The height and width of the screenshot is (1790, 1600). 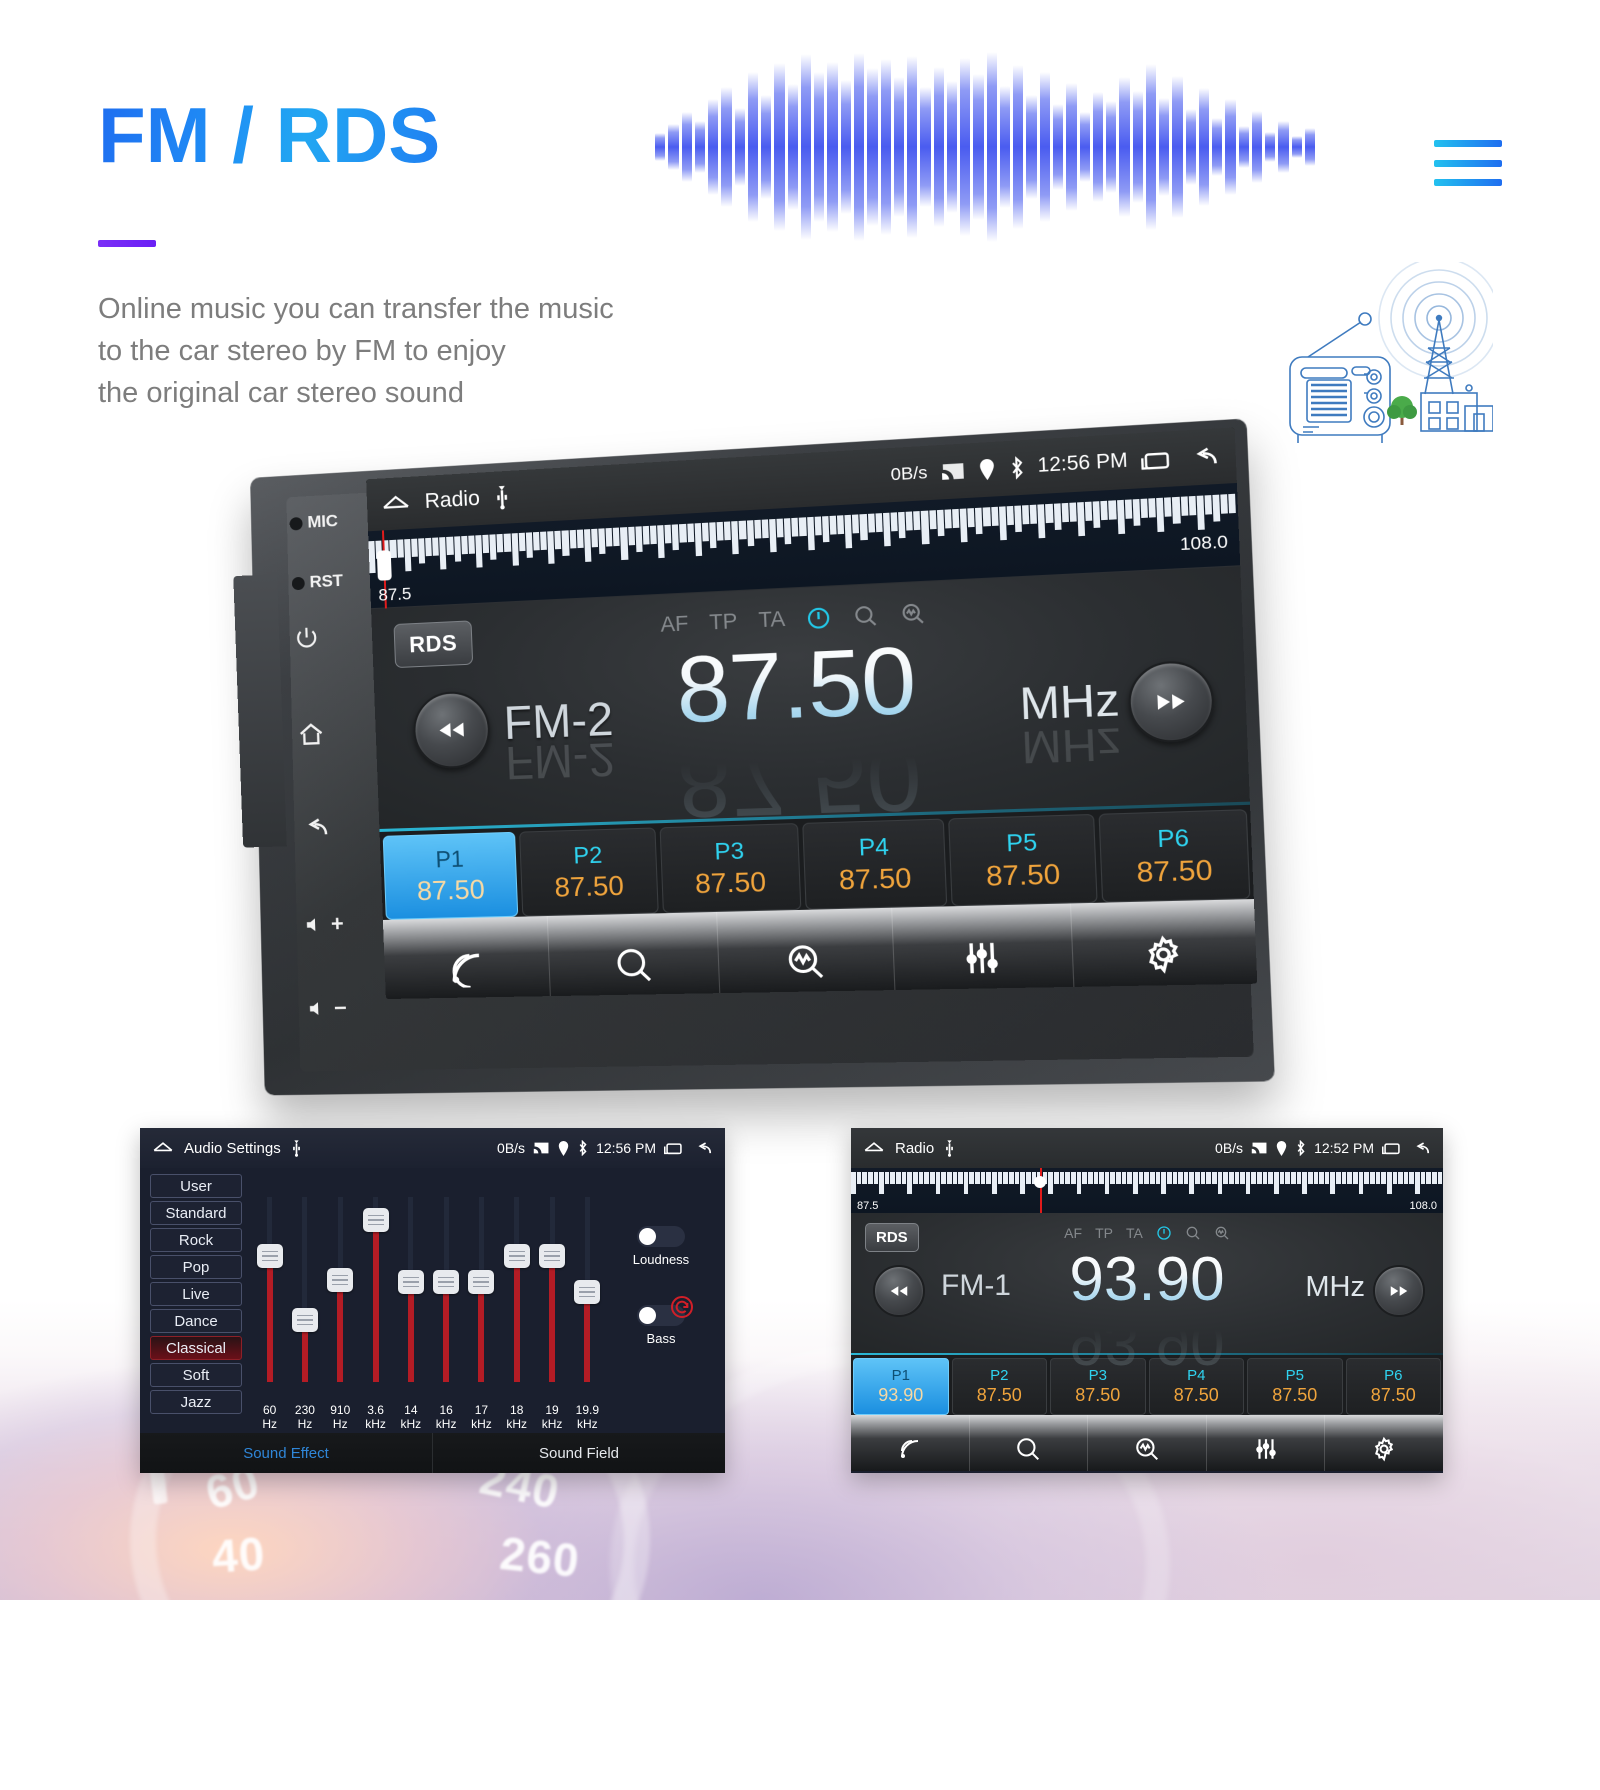 I want to click on home-button, so click(x=340, y=732).